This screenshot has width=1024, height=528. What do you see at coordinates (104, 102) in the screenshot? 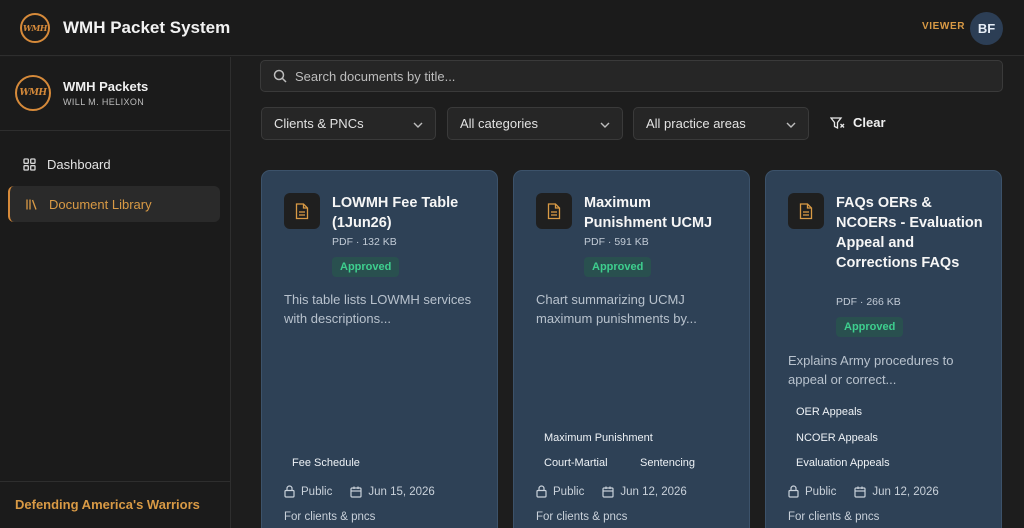
I see `brand-subtitle: WILL M. HELIXON` at bounding box center [104, 102].